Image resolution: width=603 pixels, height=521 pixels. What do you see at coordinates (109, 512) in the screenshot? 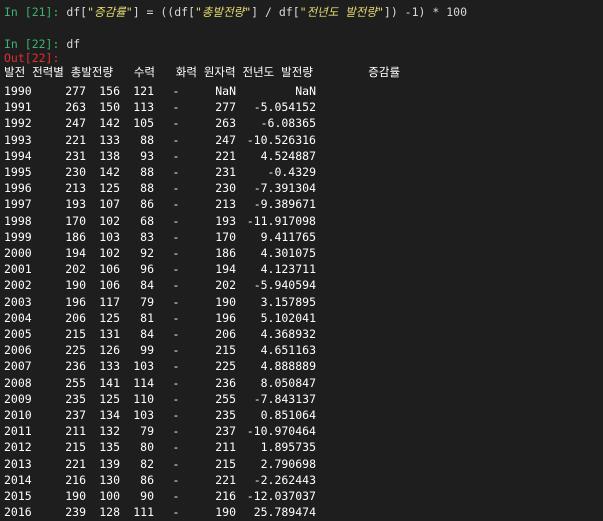
I see `hydro-cell: 128` at bounding box center [109, 512].